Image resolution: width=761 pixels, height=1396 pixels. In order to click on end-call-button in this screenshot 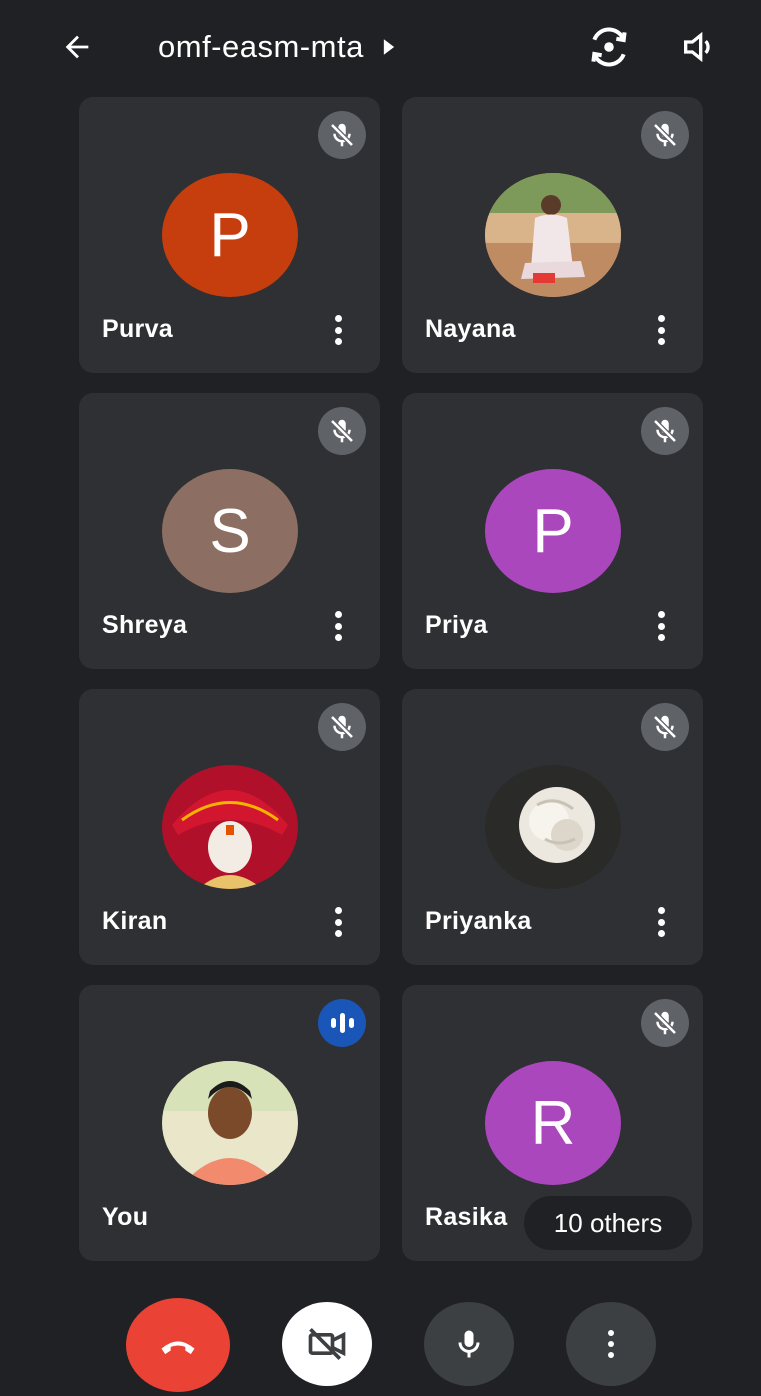, I will do `click(178, 1345)`.